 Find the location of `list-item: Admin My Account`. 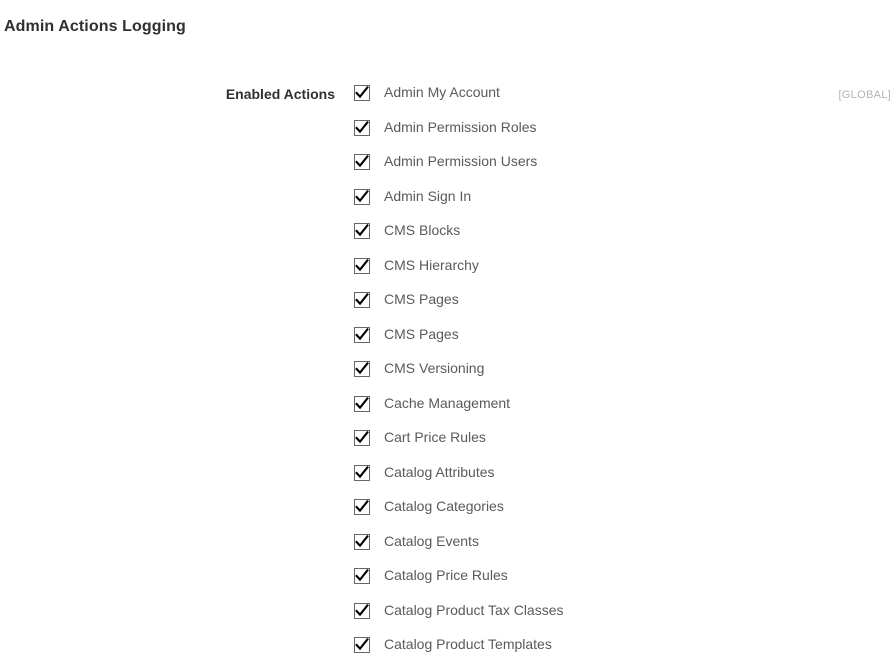

list-item: Admin My Account is located at coordinates (459, 100).